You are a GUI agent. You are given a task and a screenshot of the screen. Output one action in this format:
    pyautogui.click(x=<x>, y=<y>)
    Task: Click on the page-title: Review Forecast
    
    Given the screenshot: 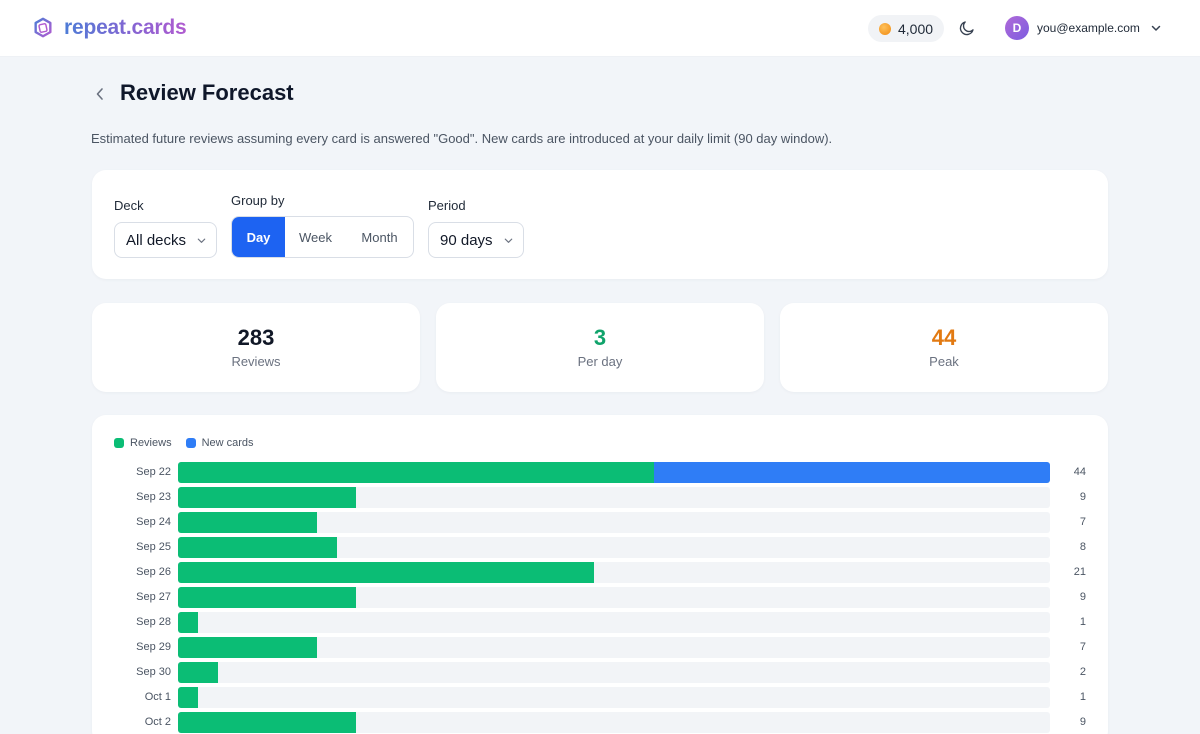 What is the action you would take?
    pyautogui.click(x=207, y=92)
    